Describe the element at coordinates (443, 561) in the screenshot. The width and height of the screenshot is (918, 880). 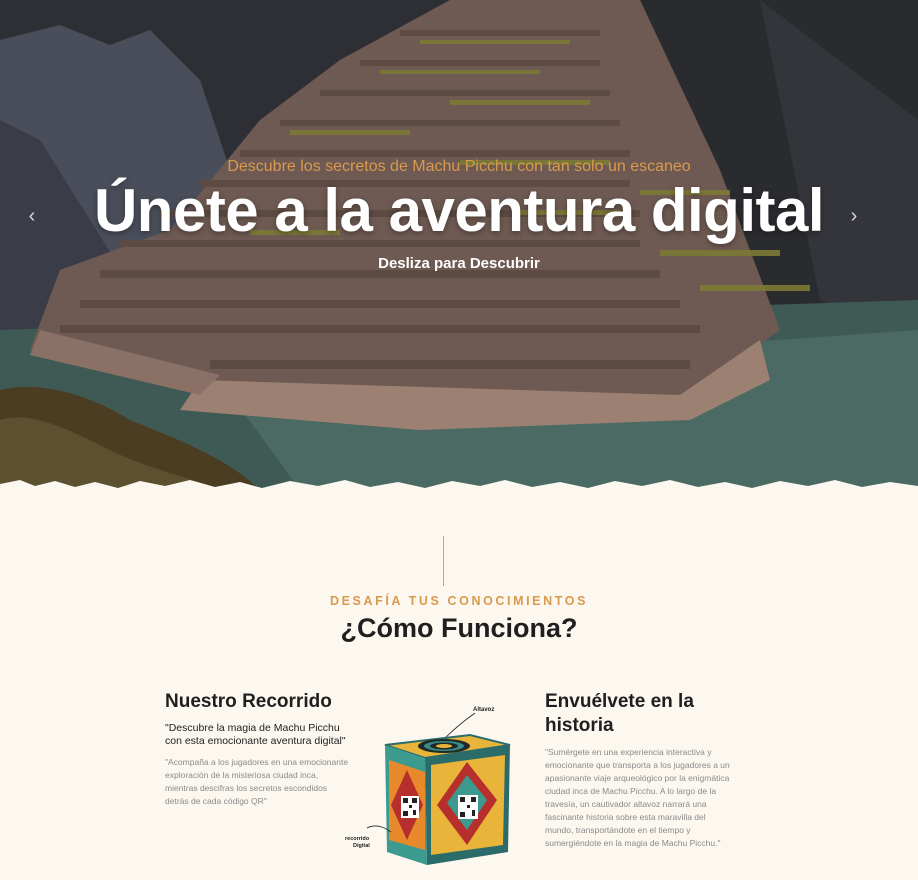
I see `section-divider-line` at that location.